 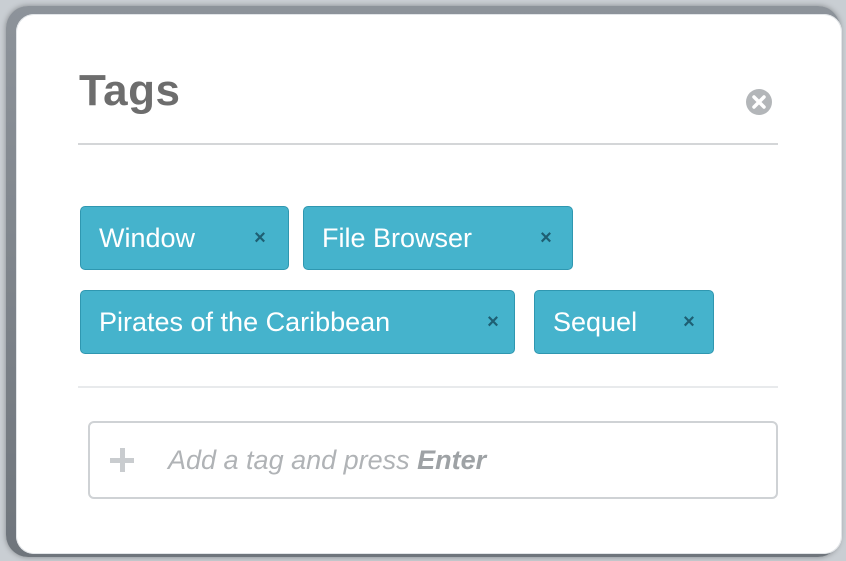 I want to click on panel-title: Tags, so click(x=130, y=90).